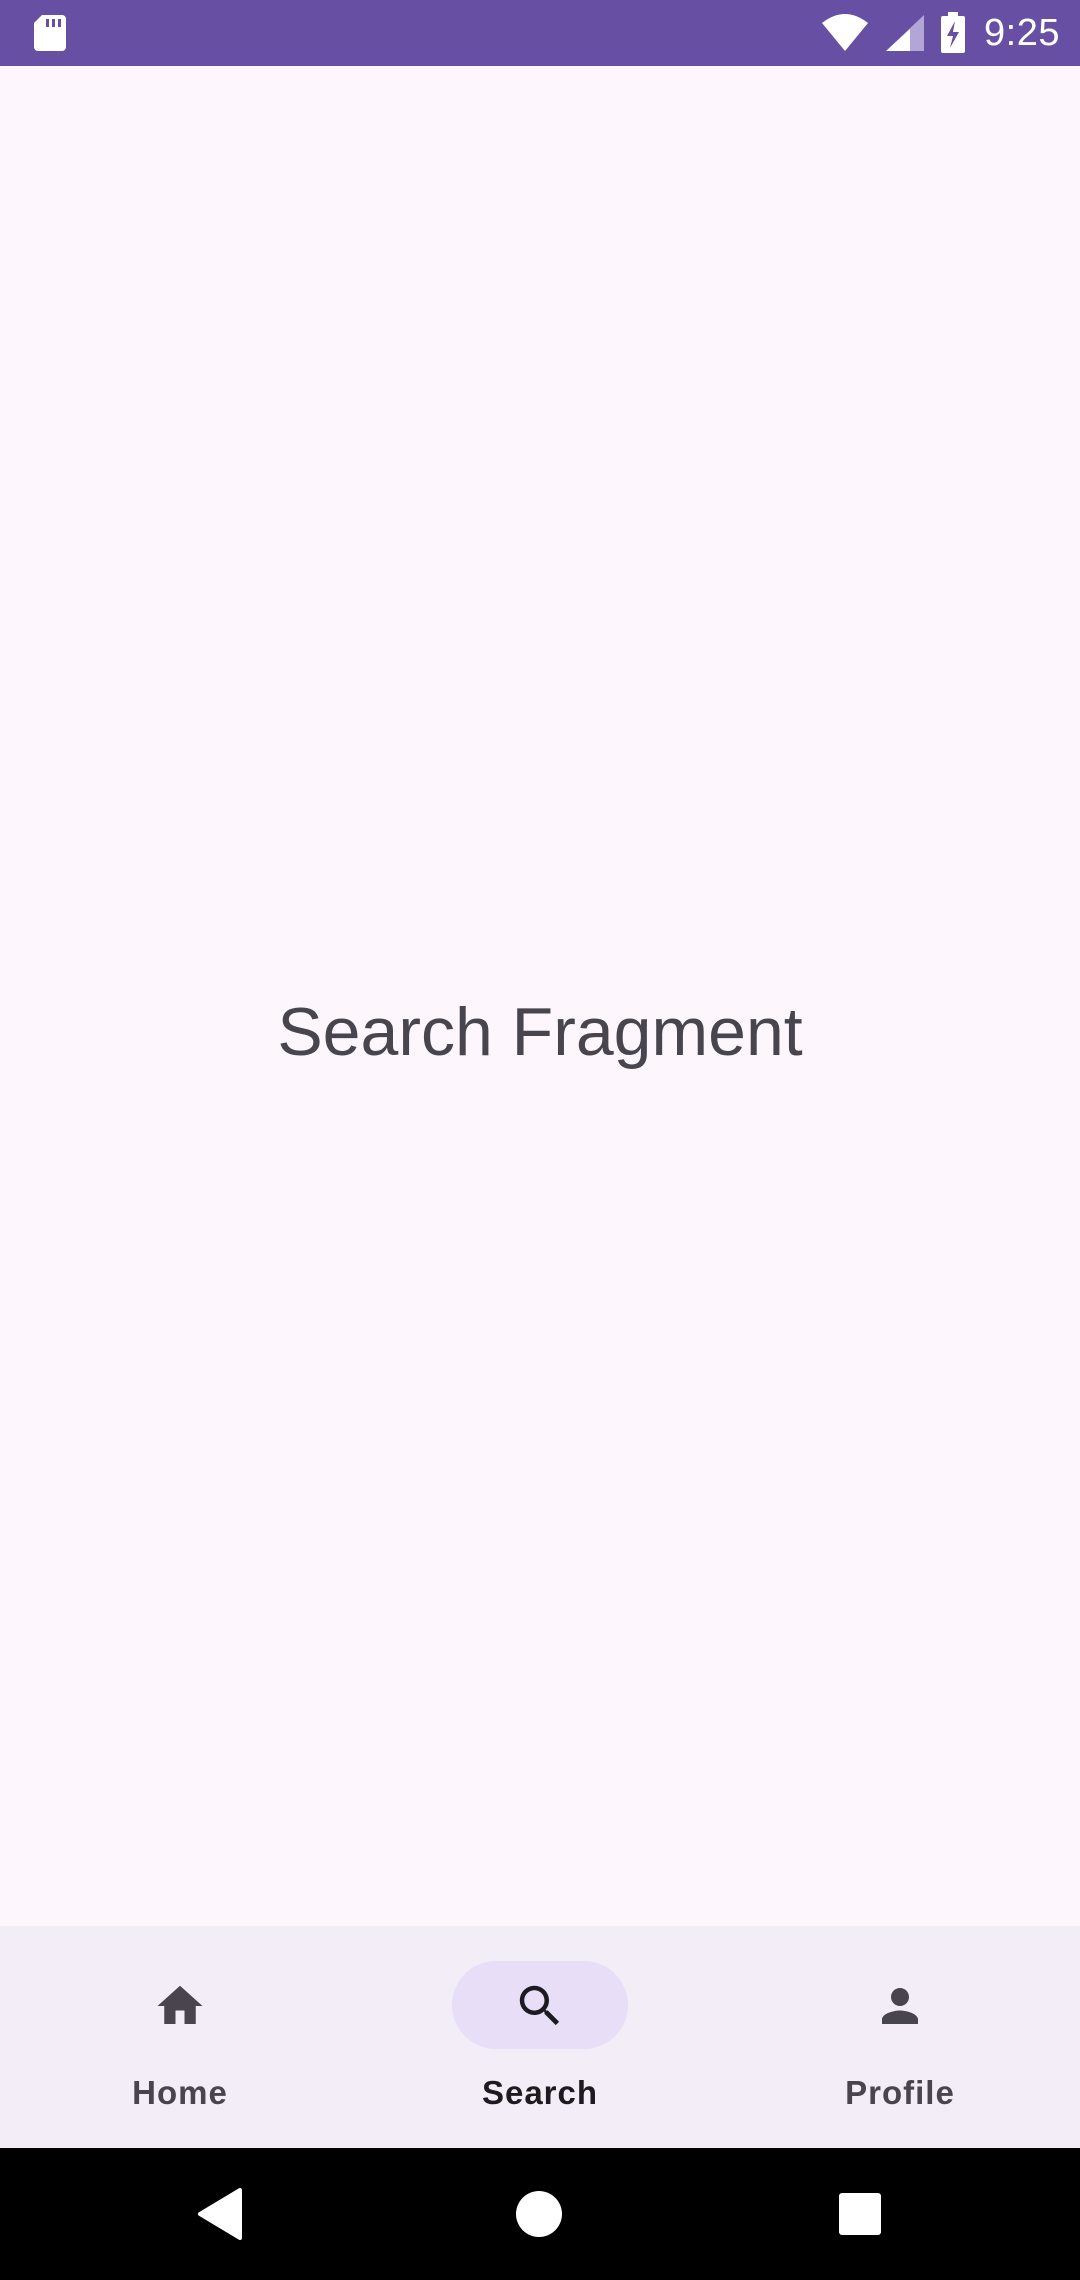  What do you see at coordinates (860, 2214) in the screenshot?
I see `recents-icon` at bounding box center [860, 2214].